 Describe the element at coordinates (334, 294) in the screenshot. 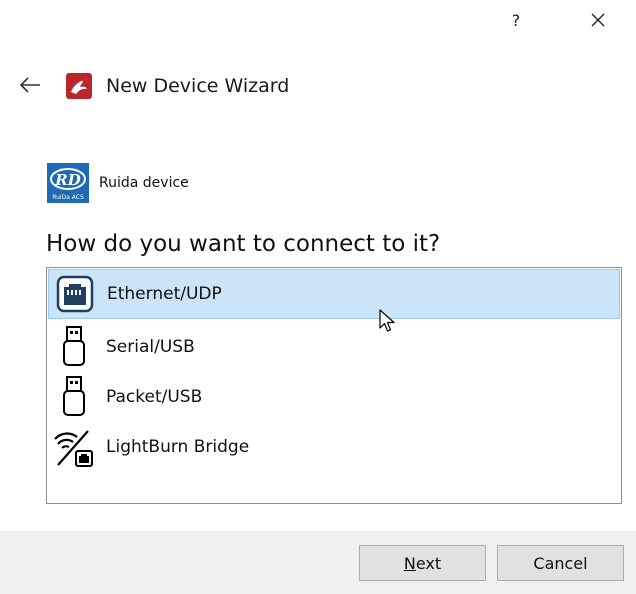

I see `list-item-ethernet-udp: Ethernet/UDP` at that location.